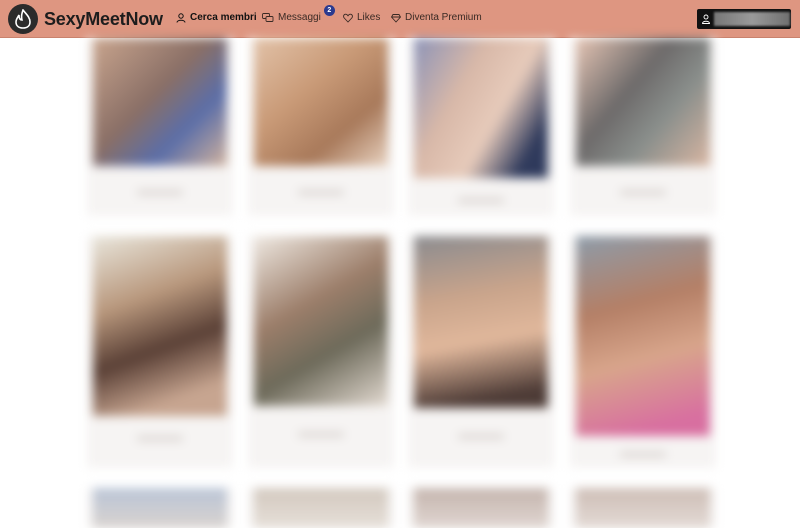 The height and width of the screenshot is (528, 800). I want to click on nav-messages: Messaggi 2, so click(298, 14).